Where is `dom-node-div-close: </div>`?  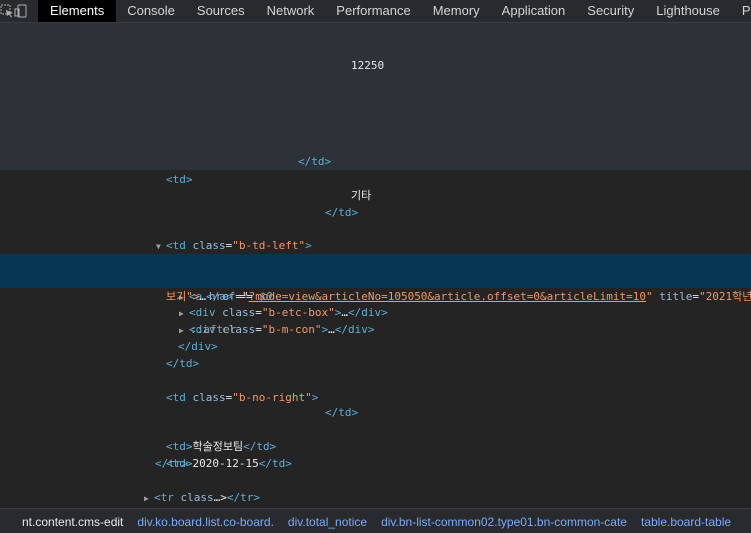
dom-node-div-close: </div> is located at coordinates (375, 346).